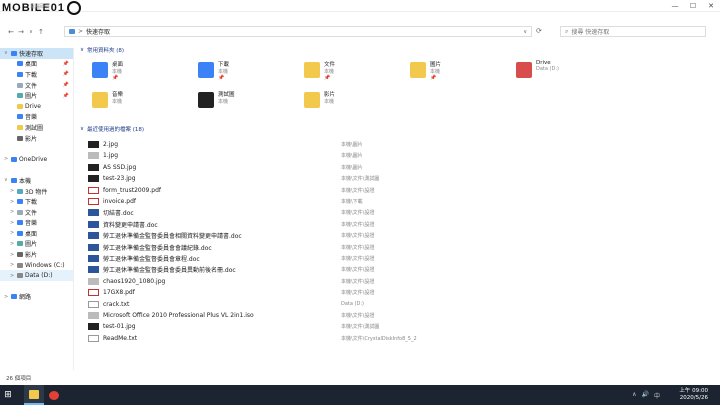  What do you see at coordinates (693, 6) in the screenshot?
I see `maximize-button: ☐` at bounding box center [693, 6].